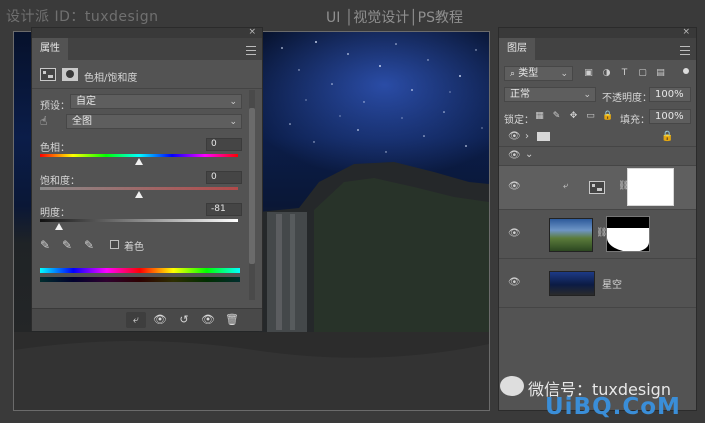 The width and height of the screenshot is (705, 423). Describe the element at coordinates (86, 101) in the screenshot. I see `preset-value: 自定` at that location.